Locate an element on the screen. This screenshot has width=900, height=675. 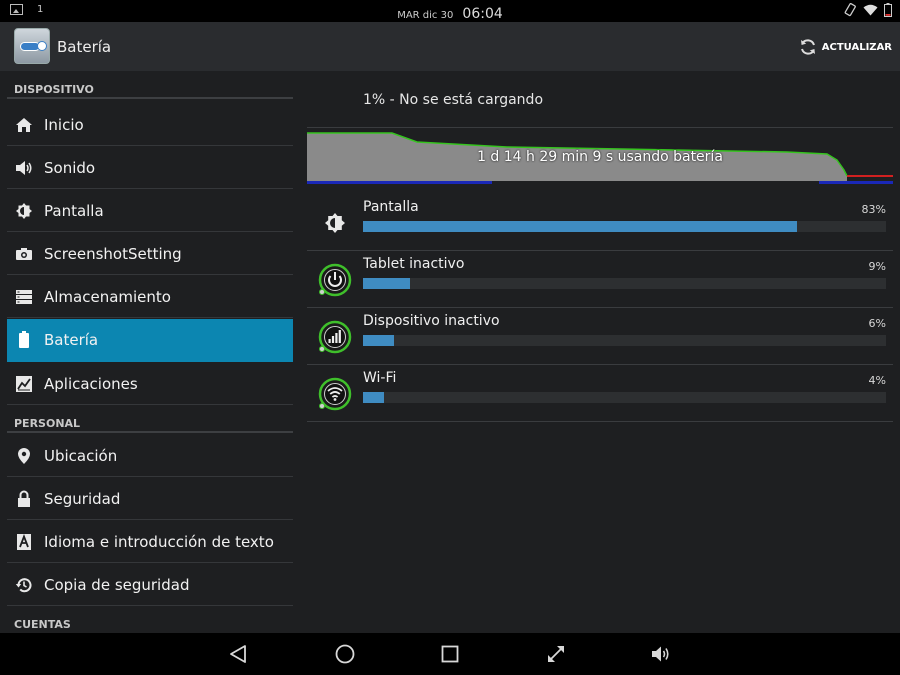
expand-button is located at coordinates (556, 654).